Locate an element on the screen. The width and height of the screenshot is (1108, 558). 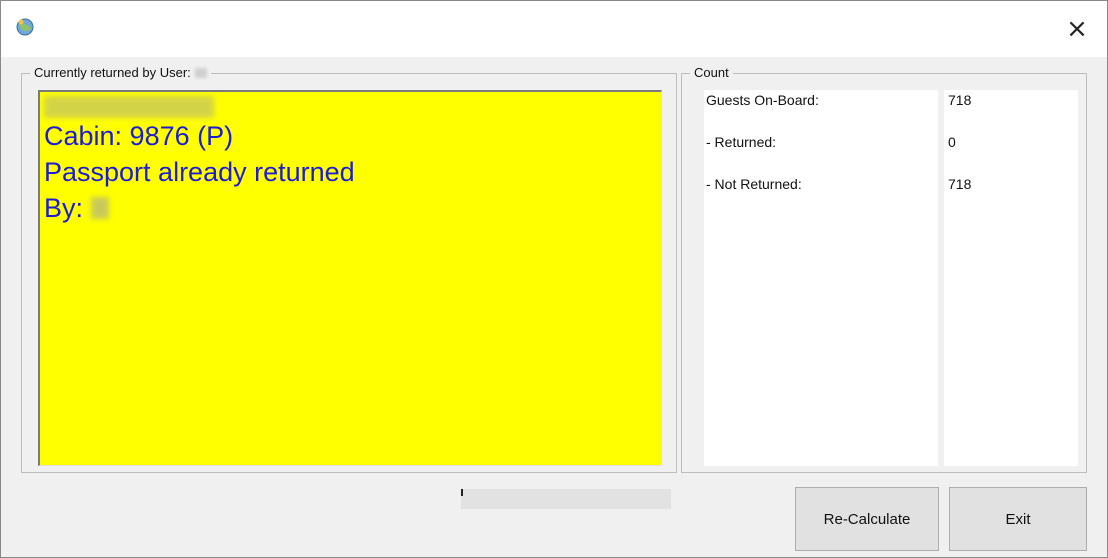
currently-returned-label: Currently returned by User: is located at coordinates (112, 72).